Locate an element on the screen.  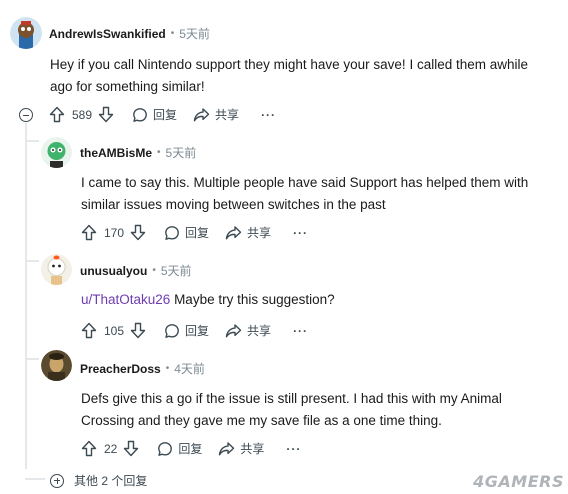
username: theAMBisMe is located at coordinates (116, 153).